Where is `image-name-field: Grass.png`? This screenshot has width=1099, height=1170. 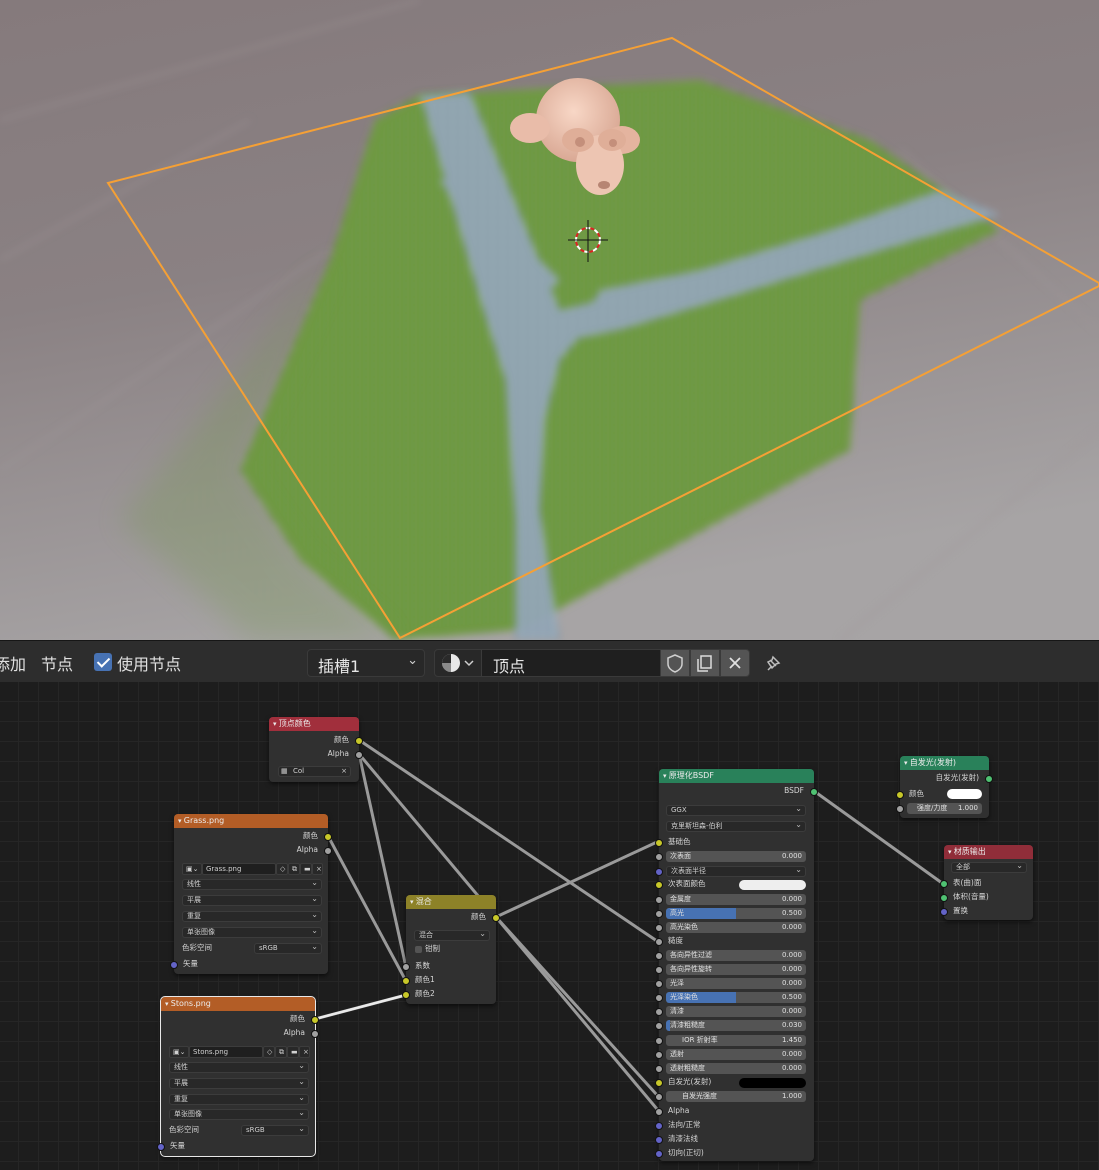 image-name-field: Grass.png is located at coordinates (239, 869).